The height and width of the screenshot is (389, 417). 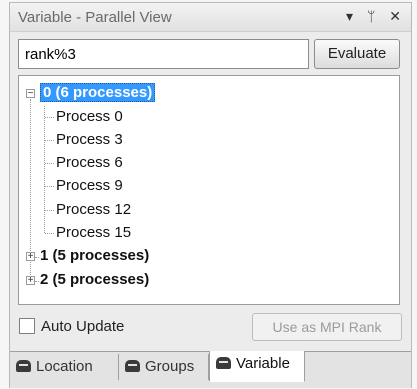 What do you see at coordinates (27, 326) in the screenshot?
I see `auto-update-checkbox` at bounding box center [27, 326].